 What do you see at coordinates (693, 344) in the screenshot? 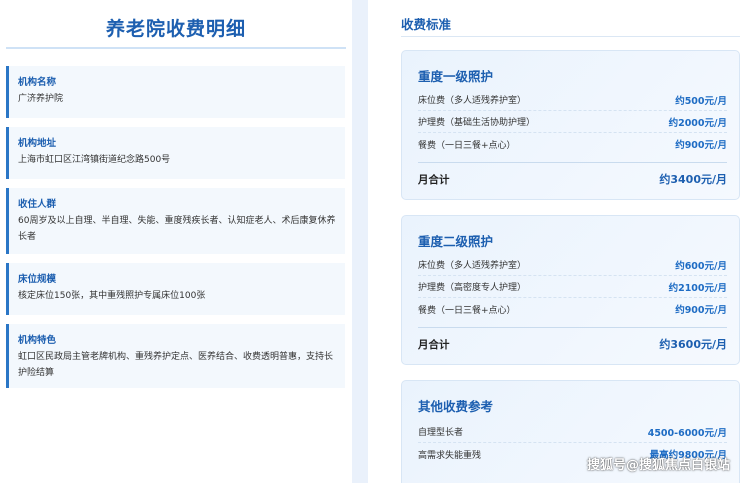
I see `total-value: 约3600元/月` at bounding box center [693, 344].